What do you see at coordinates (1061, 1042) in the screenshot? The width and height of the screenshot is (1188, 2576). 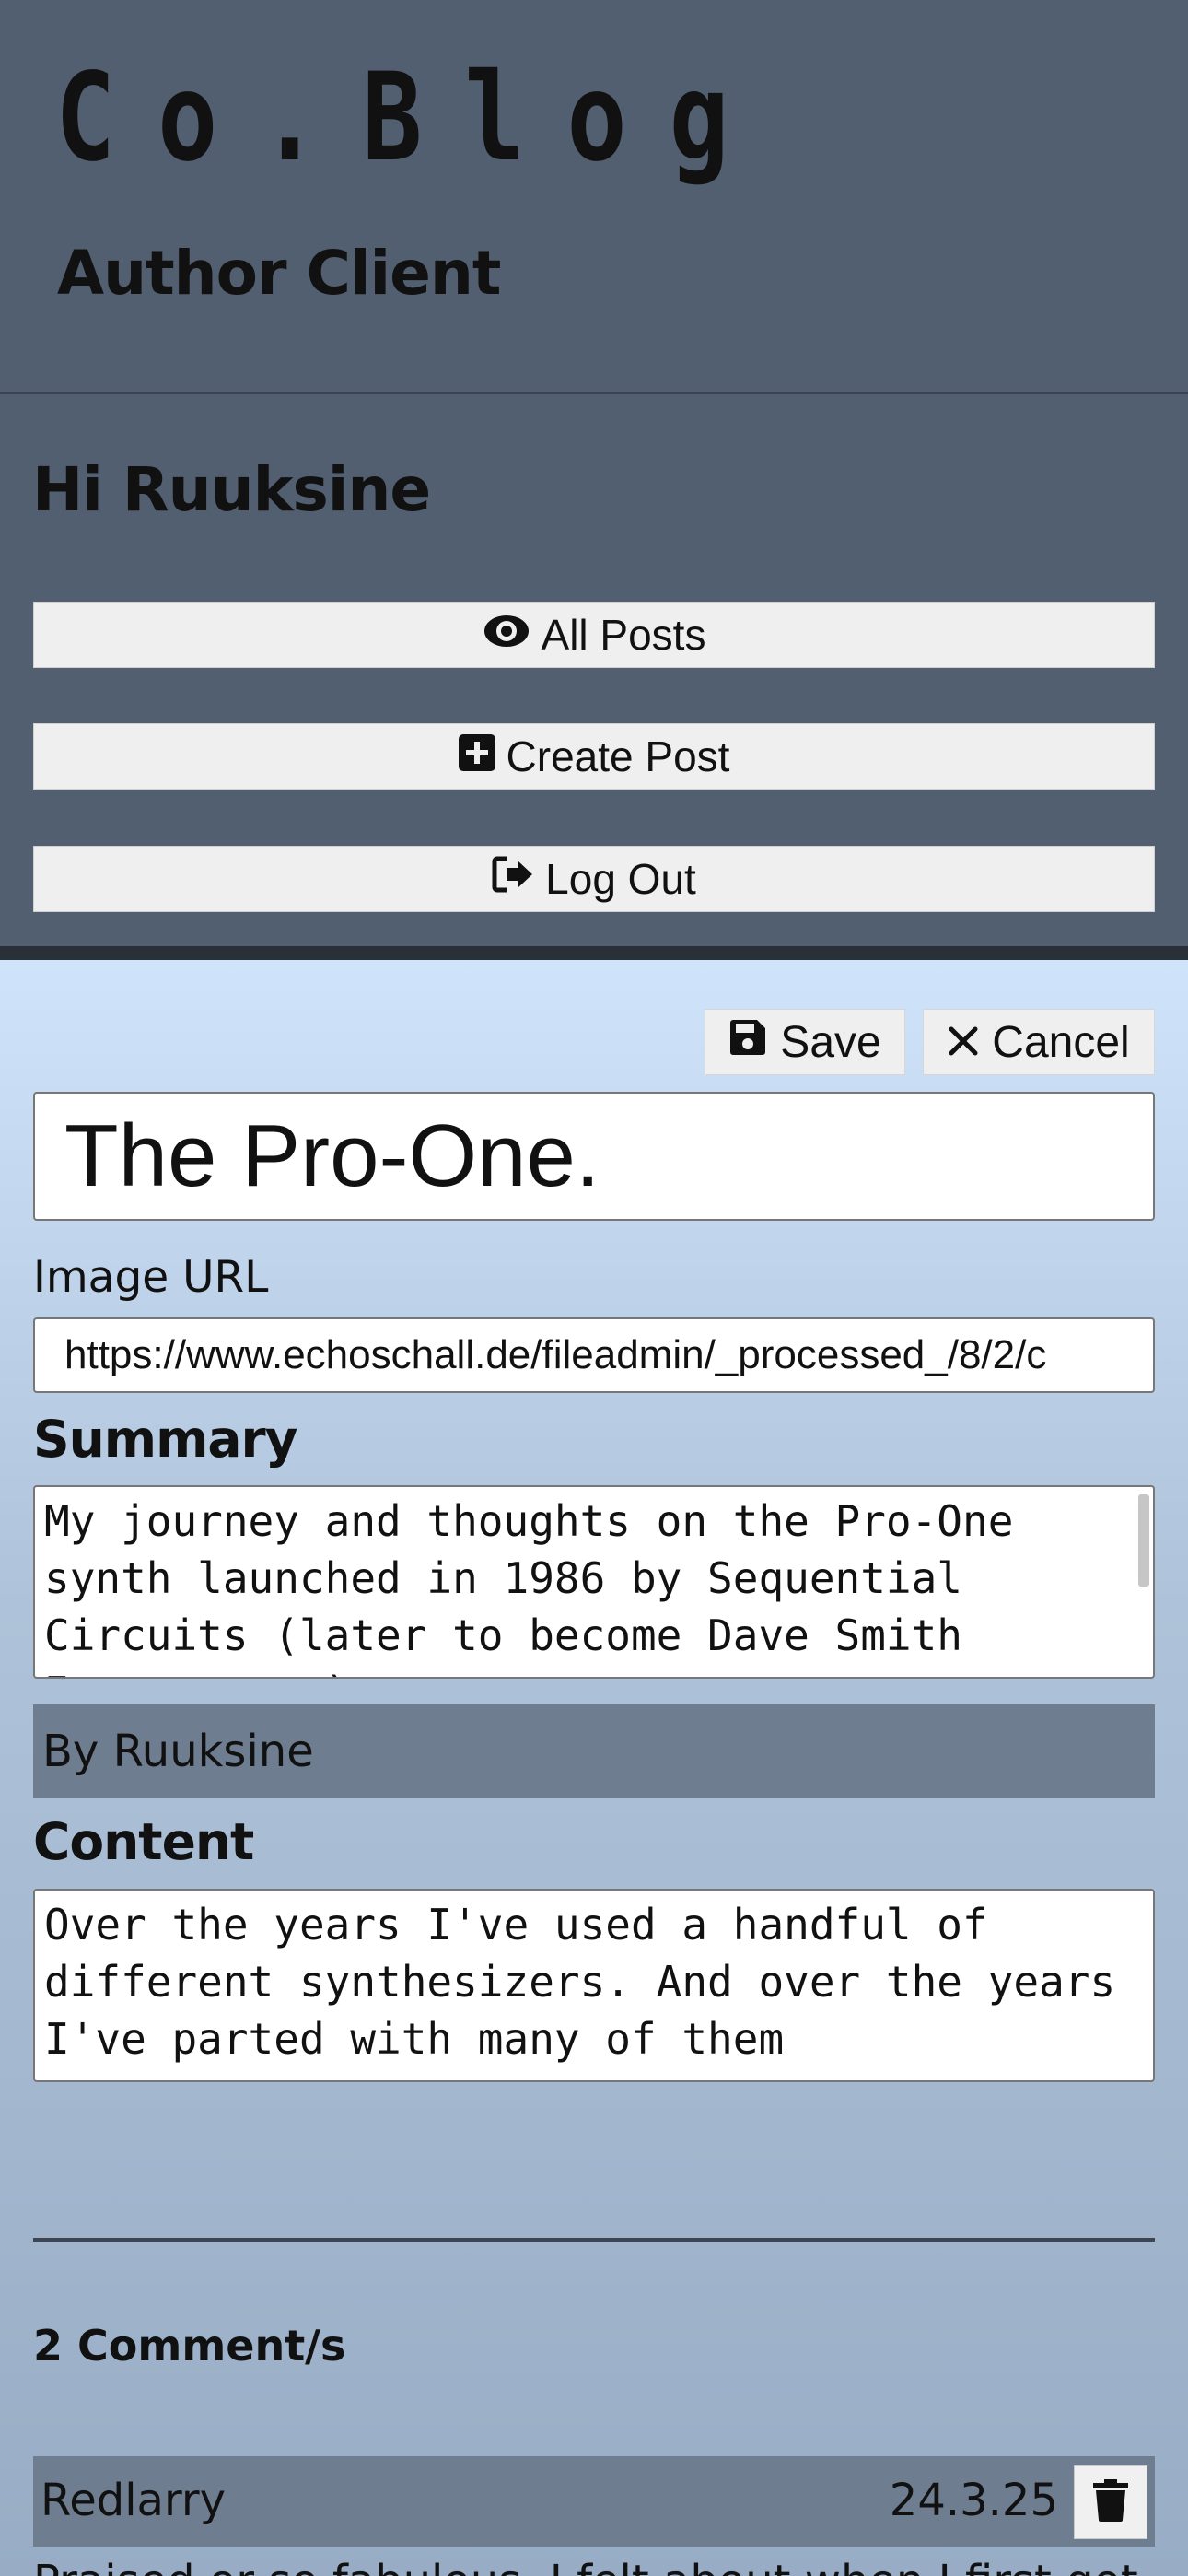 I see `cancel-label: Cancel` at bounding box center [1061, 1042].